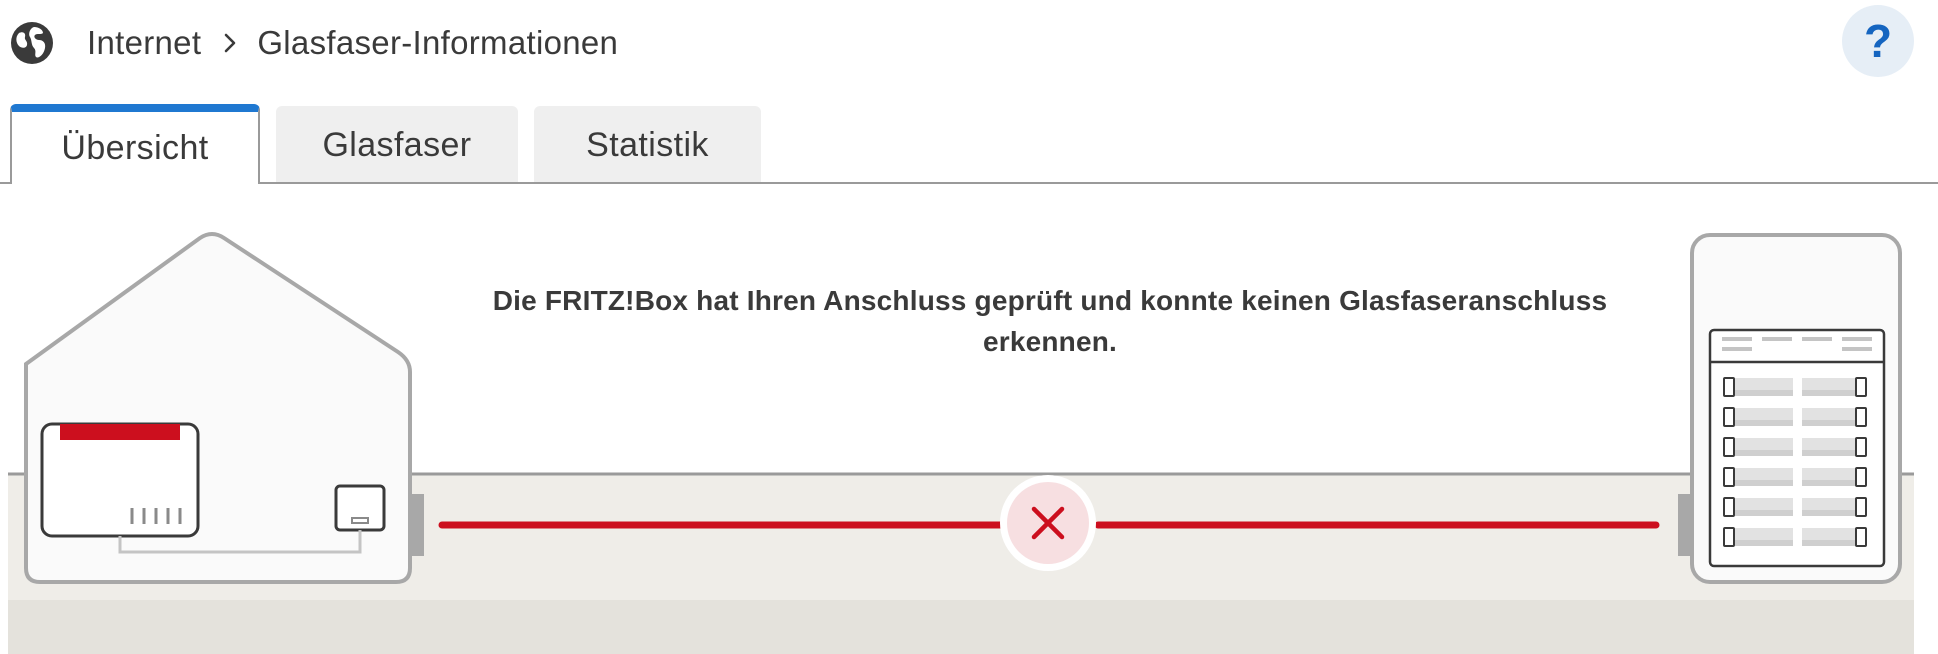 The width and height of the screenshot is (1938, 654). I want to click on tab-uebersicht: Übersicht, so click(135, 144).